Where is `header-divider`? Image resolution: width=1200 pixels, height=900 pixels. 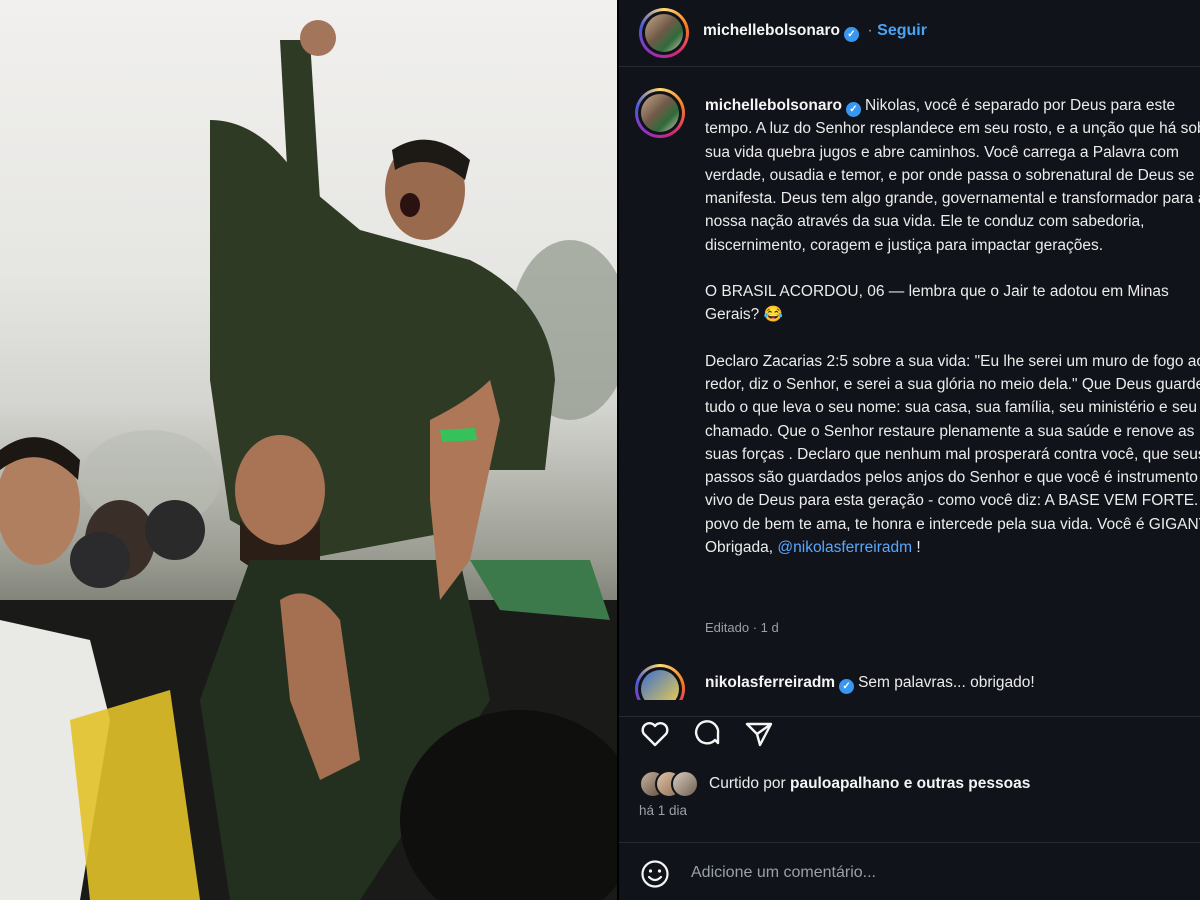
header-divider is located at coordinates (909, 66).